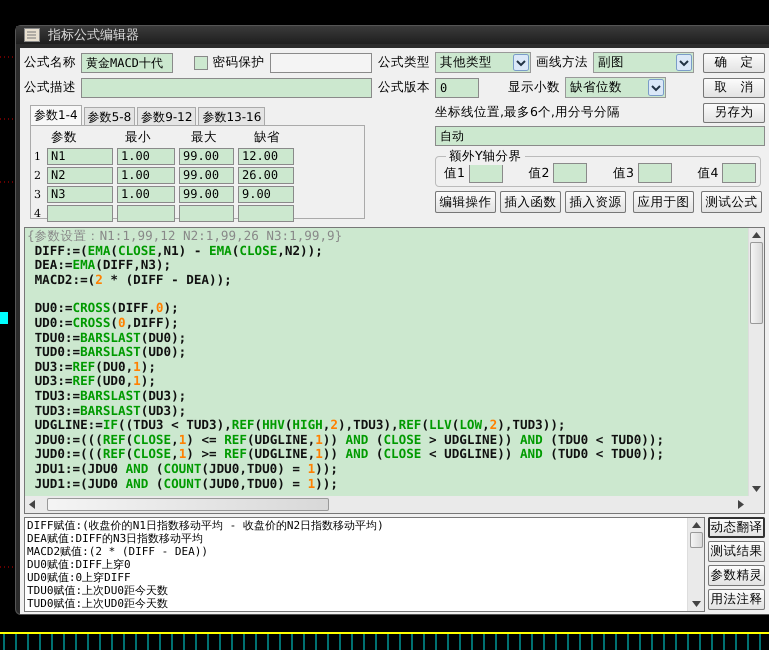 The height and width of the screenshot is (650, 769). Describe the element at coordinates (166, 116) in the screenshot. I see `parameter-tab: 参数9-12` at that location.